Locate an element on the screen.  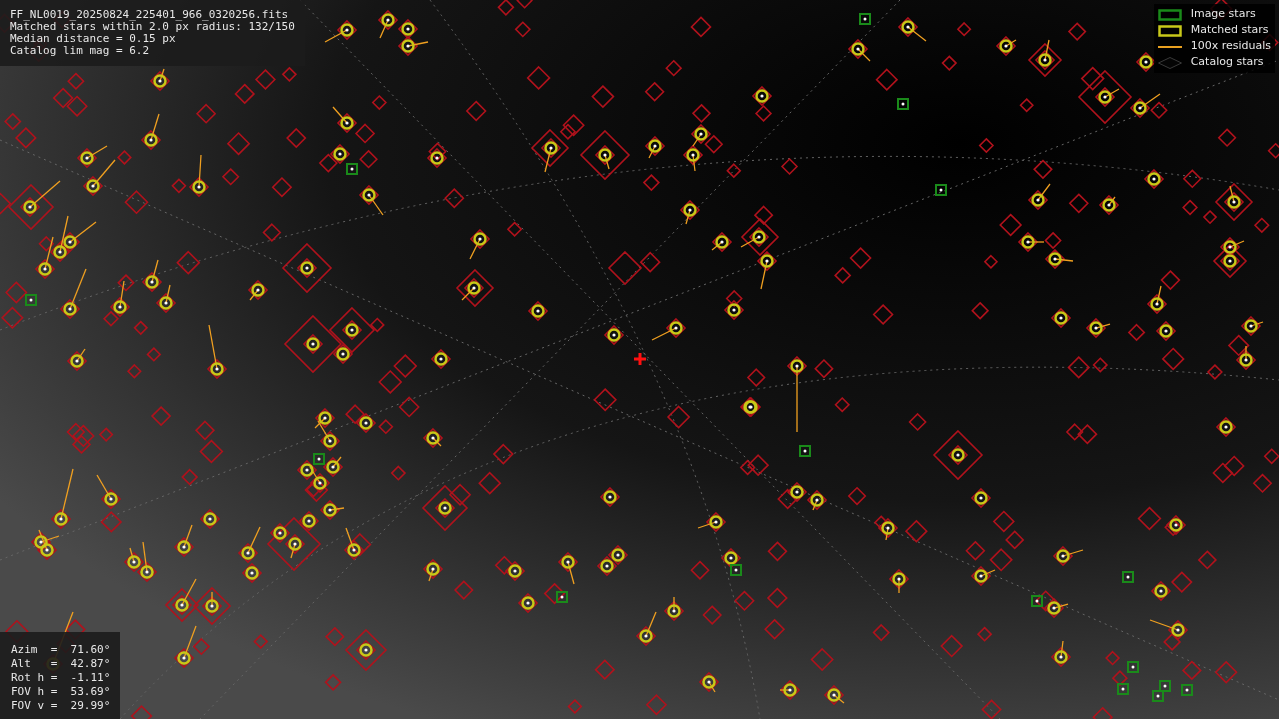
info-text: FF_NL0019_20250824_225401_966_0320256.fits is located at coordinates (150, 15).